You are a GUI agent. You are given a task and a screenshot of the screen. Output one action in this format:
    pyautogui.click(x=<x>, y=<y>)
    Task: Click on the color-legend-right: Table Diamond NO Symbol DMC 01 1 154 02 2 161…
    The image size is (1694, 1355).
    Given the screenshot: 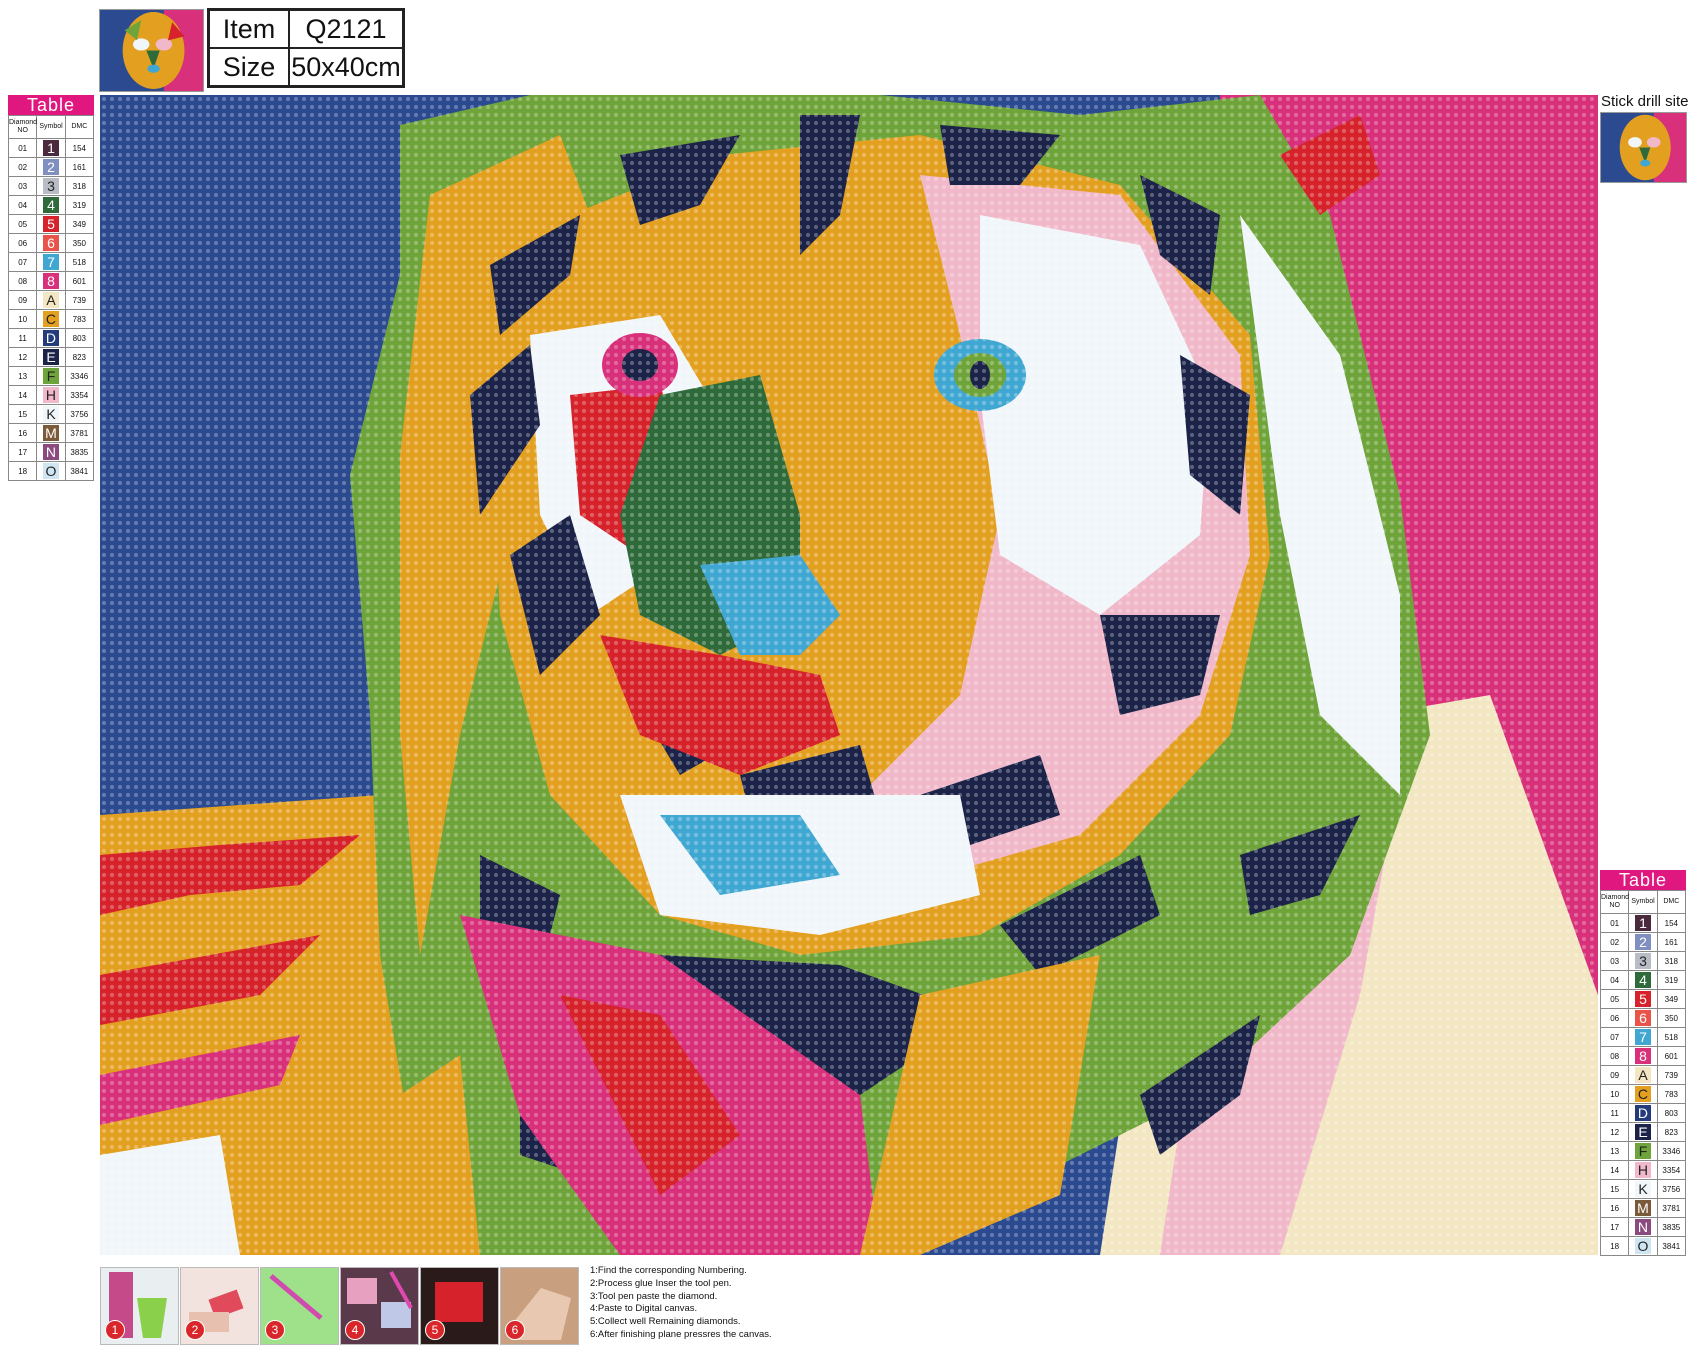 What is the action you would take?
    pyautogui.click(x=1643, y=1063)
    